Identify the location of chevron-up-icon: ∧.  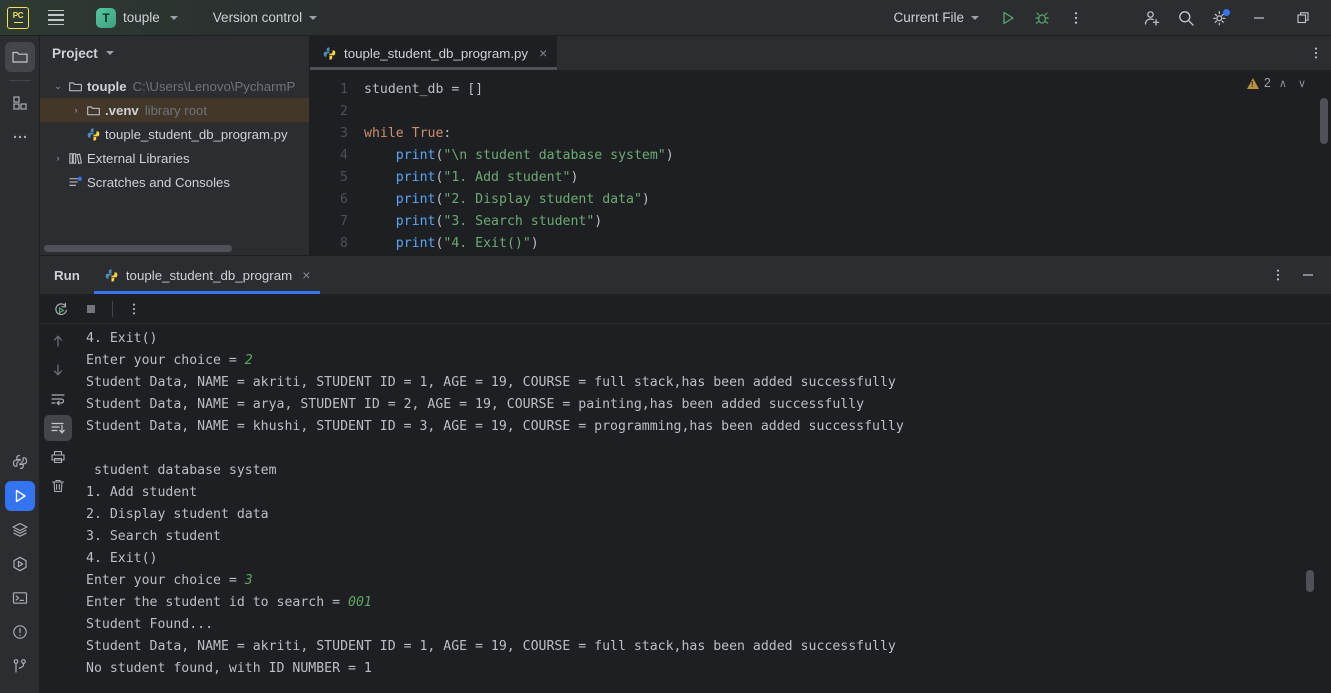
(1283, 83).